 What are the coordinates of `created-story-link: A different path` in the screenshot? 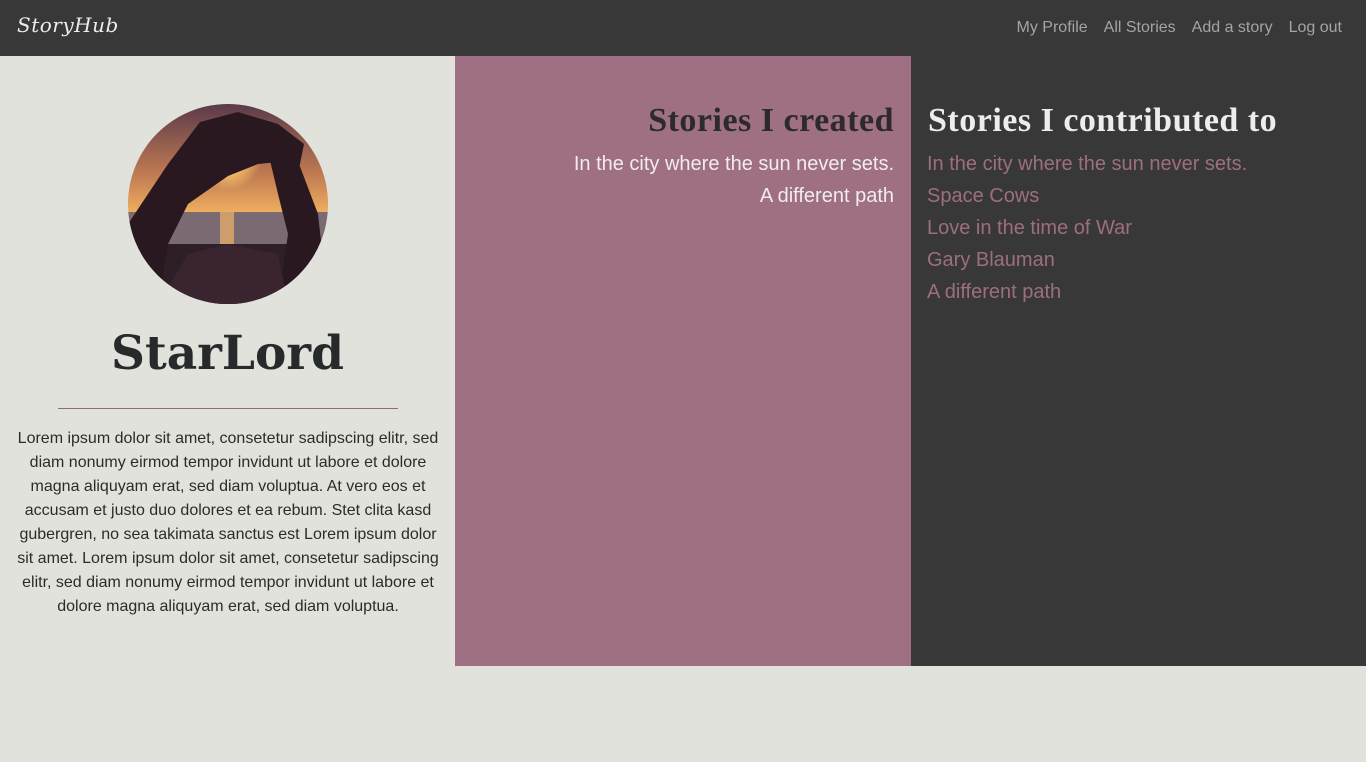 It's located at (734, 196).